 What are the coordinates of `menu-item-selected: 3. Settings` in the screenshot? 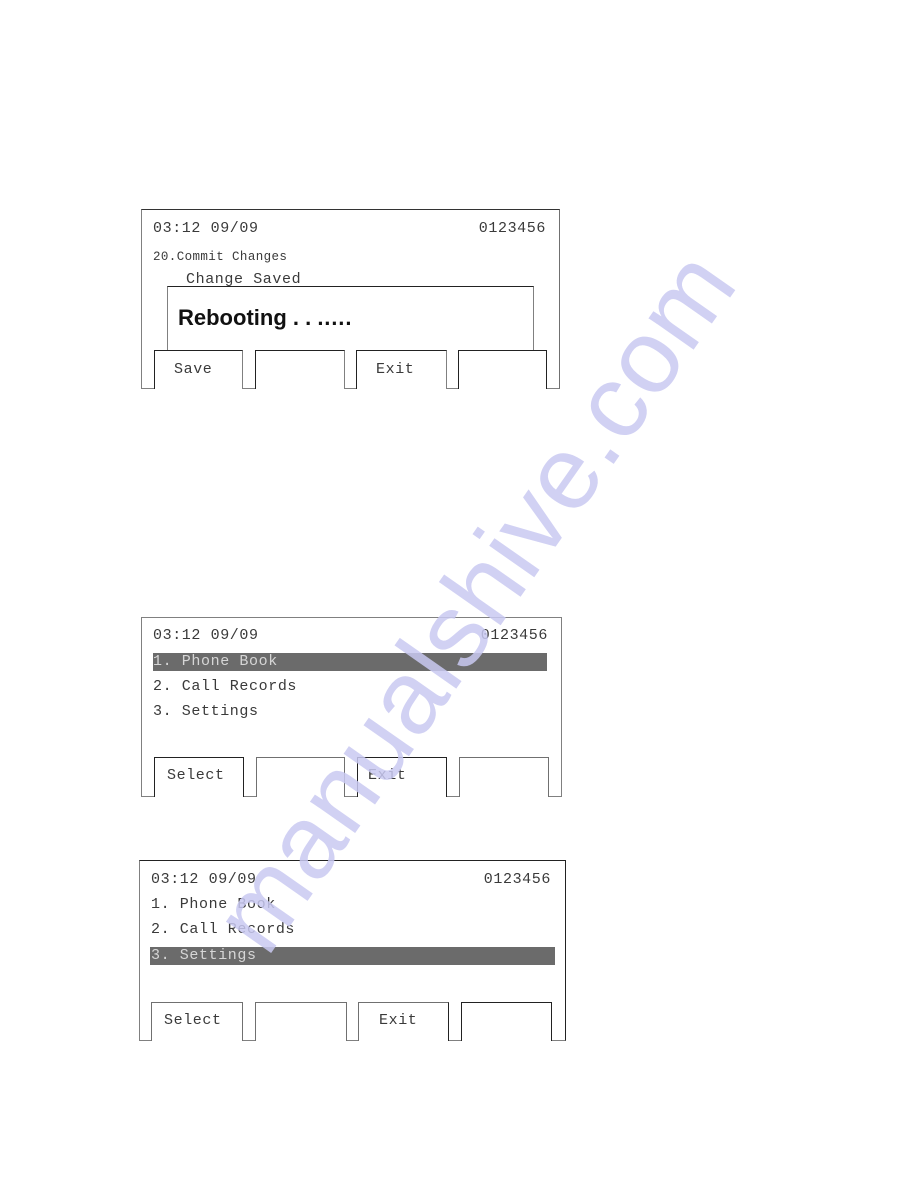 It's located at (352, 956).